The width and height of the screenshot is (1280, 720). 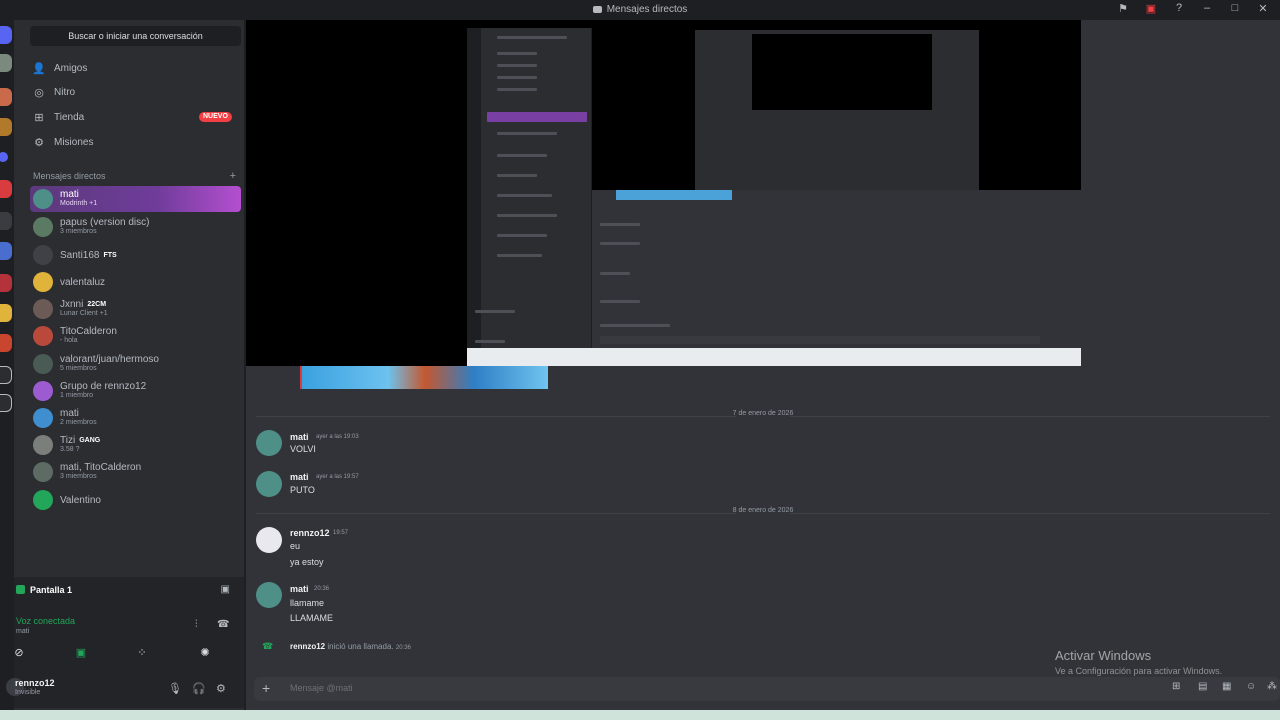 What do you see at coordinates (767, 689) in the screenshot?
I see `message-composer: + Mensaje @mati ⊞ ▤ ▦ ☺ ⁂` at bounding box center [767, 689].